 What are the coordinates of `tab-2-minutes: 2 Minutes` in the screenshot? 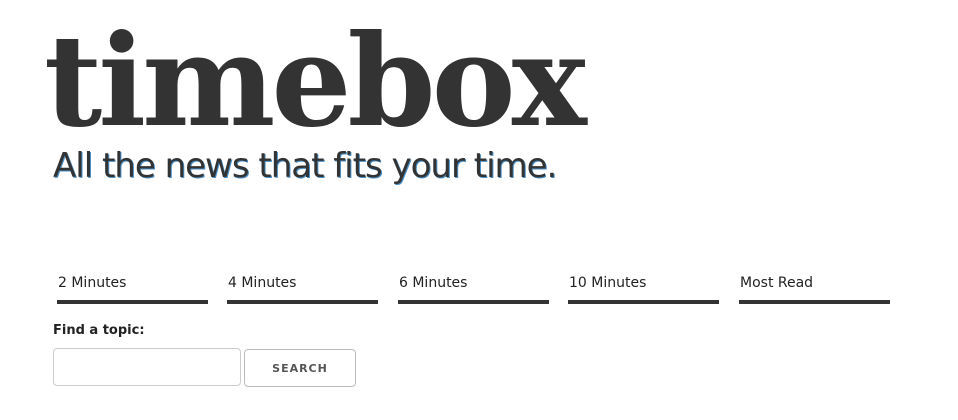 It's located at (132, 288).